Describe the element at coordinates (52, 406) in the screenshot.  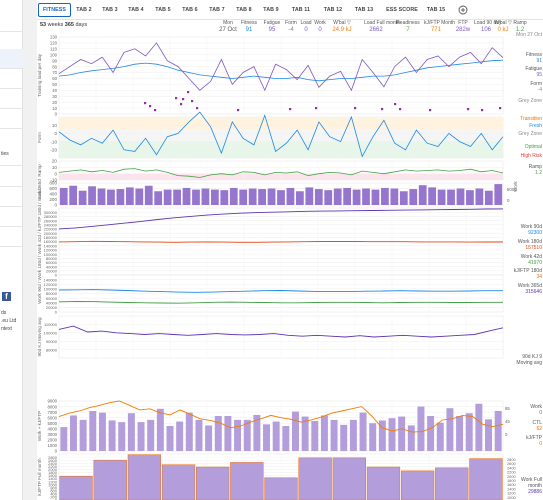
I see `y-tick-label: 8000` at that location.